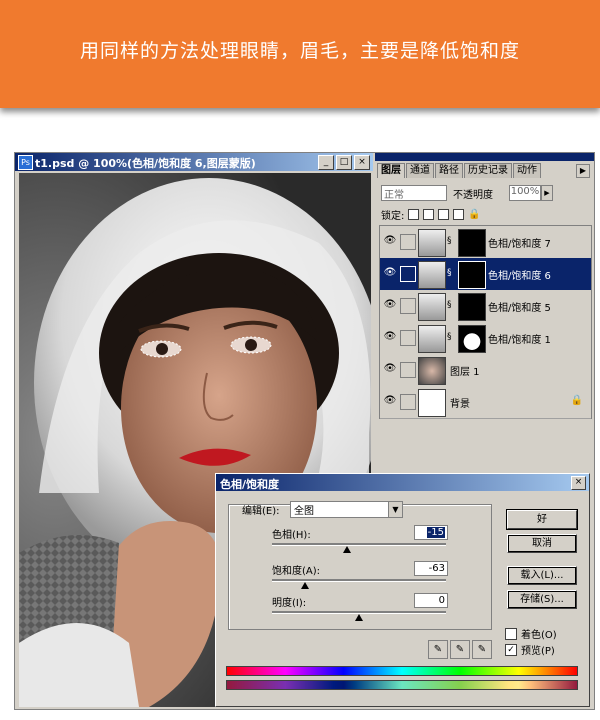 This screenshot has width=600, height=720. Describe the element at coordinates (519, 308) in the screenshot. I see `layer-name: 色相/饱和度 5` at that location.